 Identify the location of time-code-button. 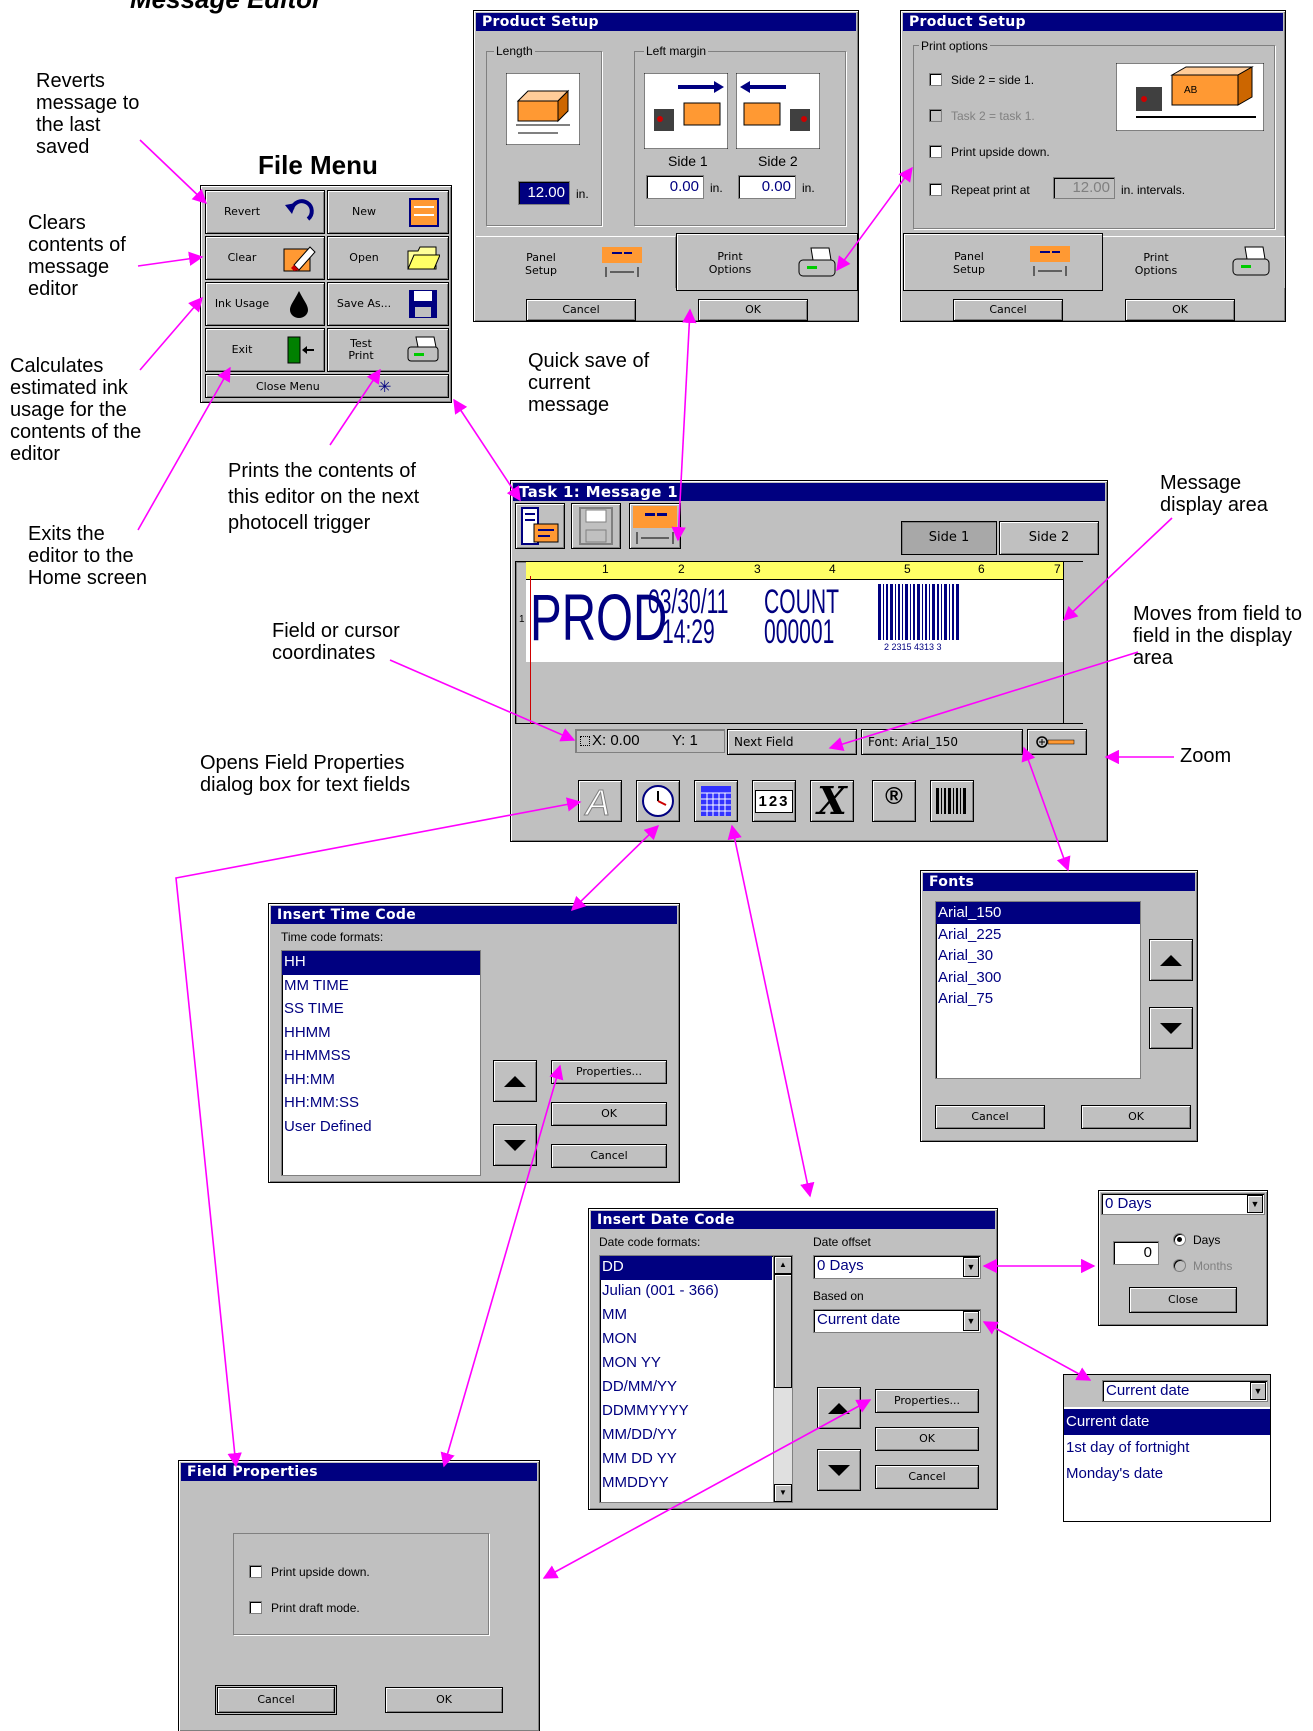
(658, 801).